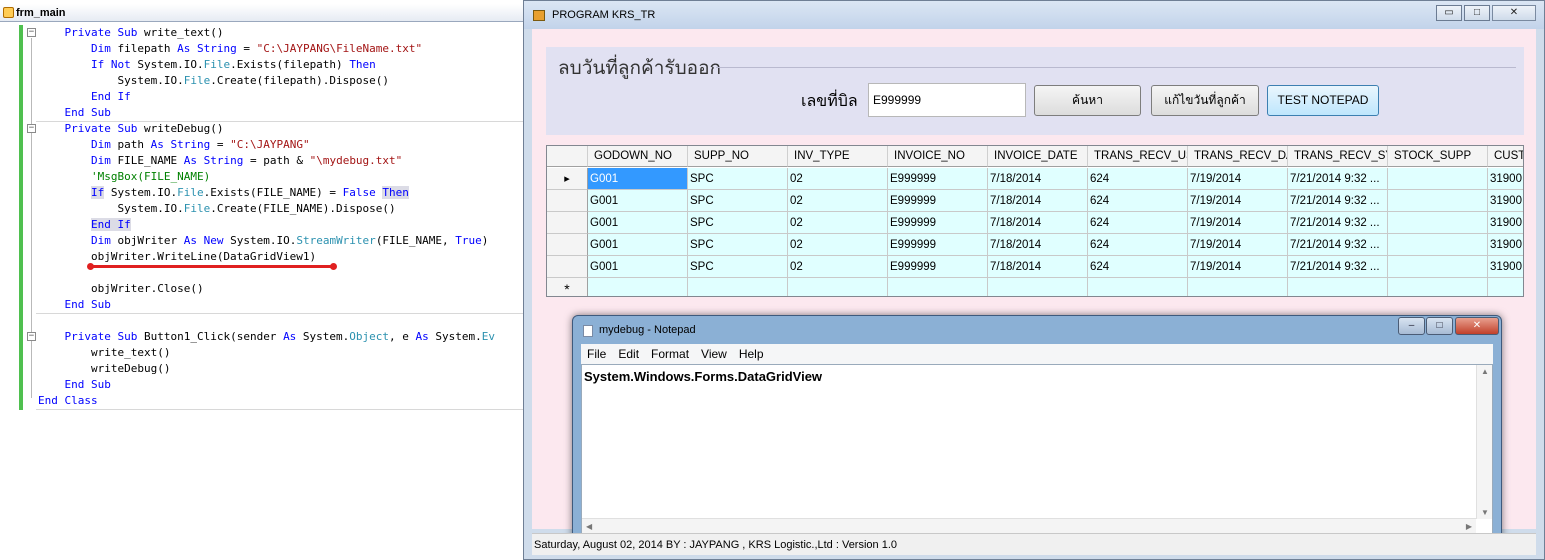 The height and width of the screenshot is (560, 1545). Describe the element at coordinates (1514, 13) in the screenshot. I see `close-button: ✕` at that location.